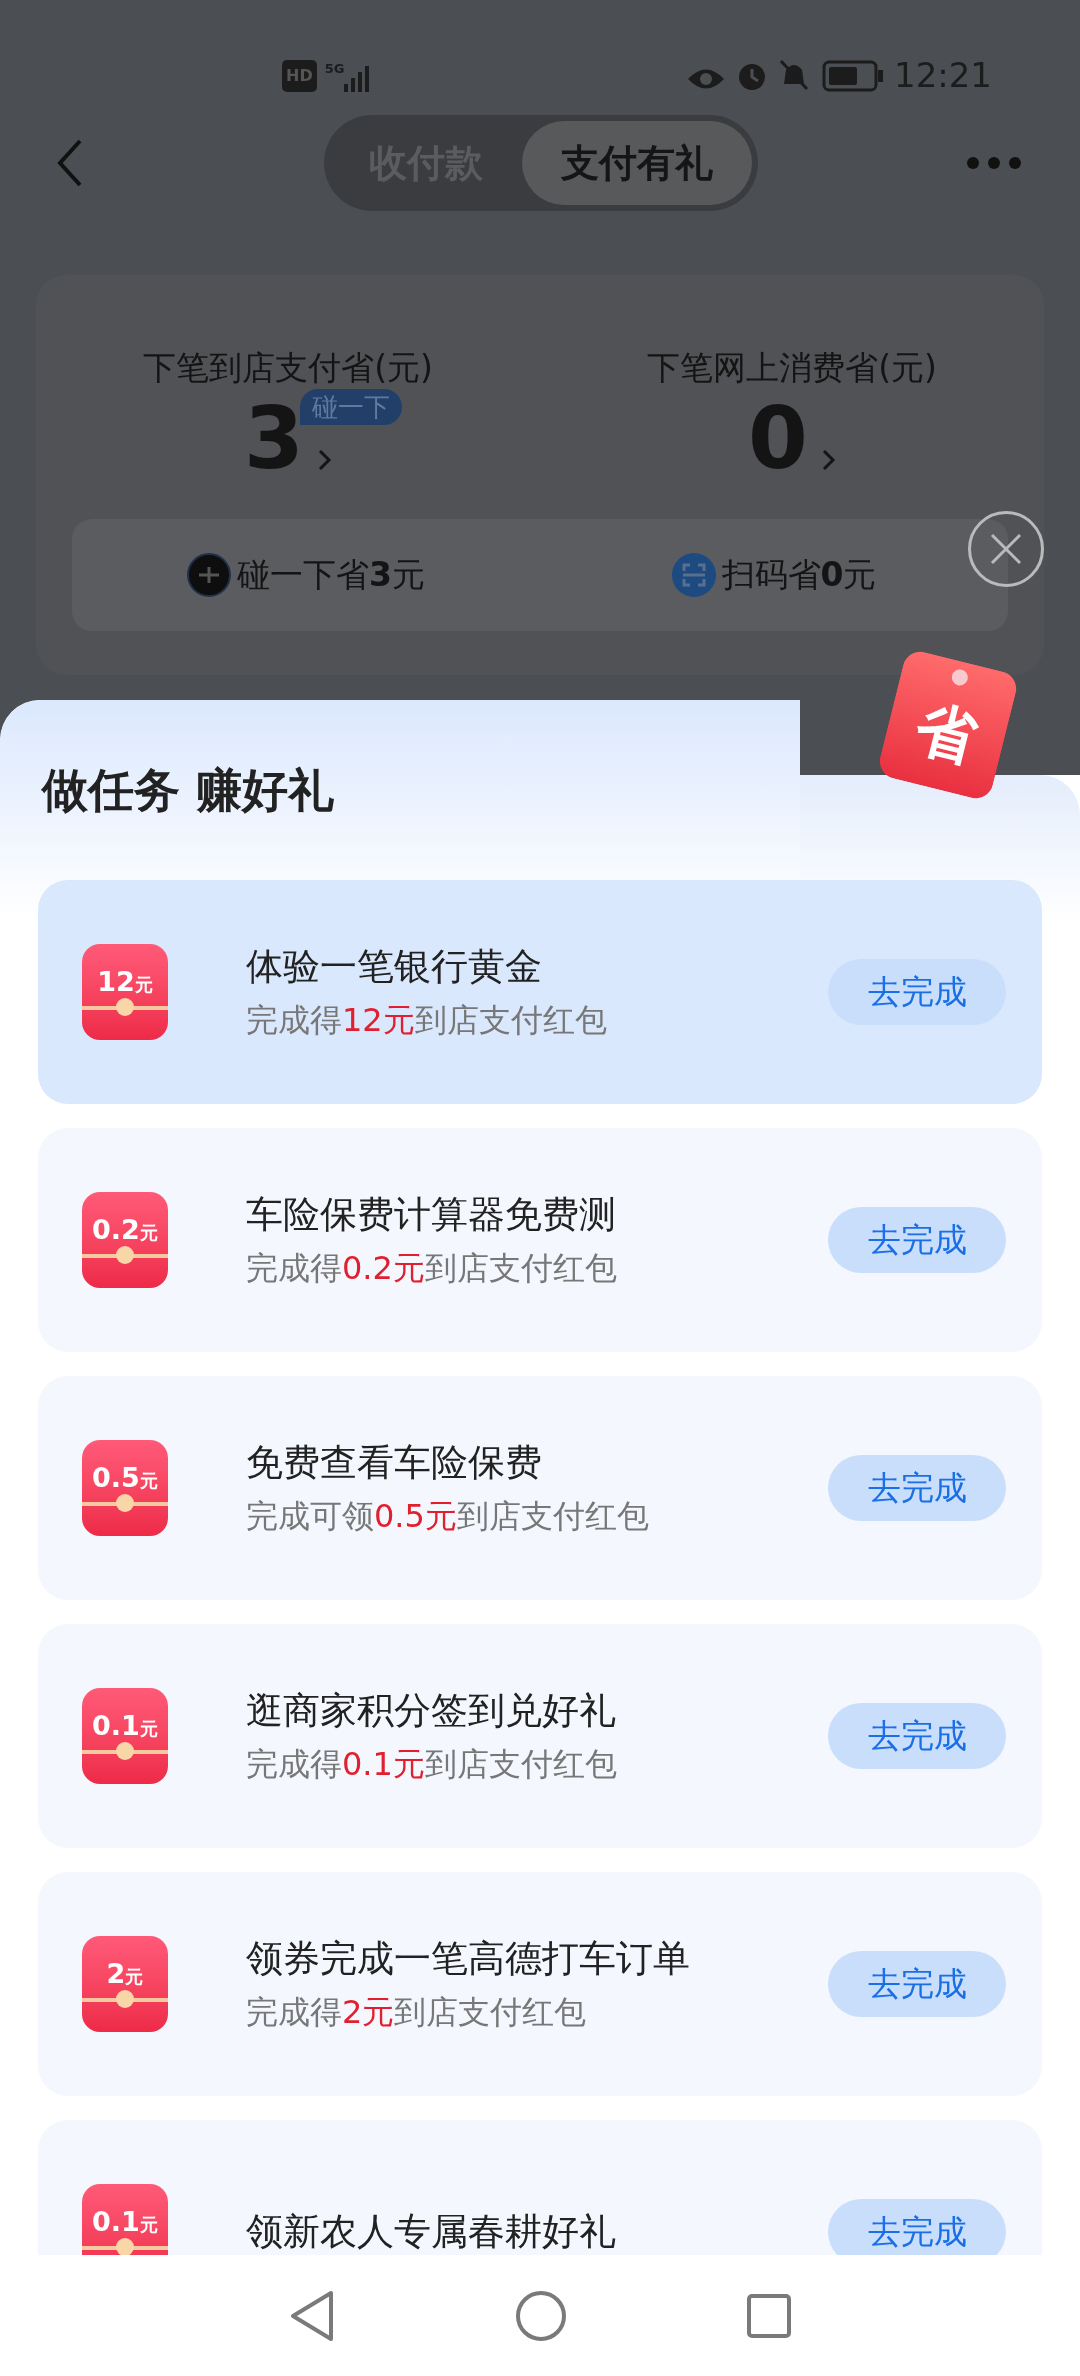 The image size is (1080, 2376). Describe the element at coordinates (334, 68) in the screenshot. I see `network-label: 5G` at that location.